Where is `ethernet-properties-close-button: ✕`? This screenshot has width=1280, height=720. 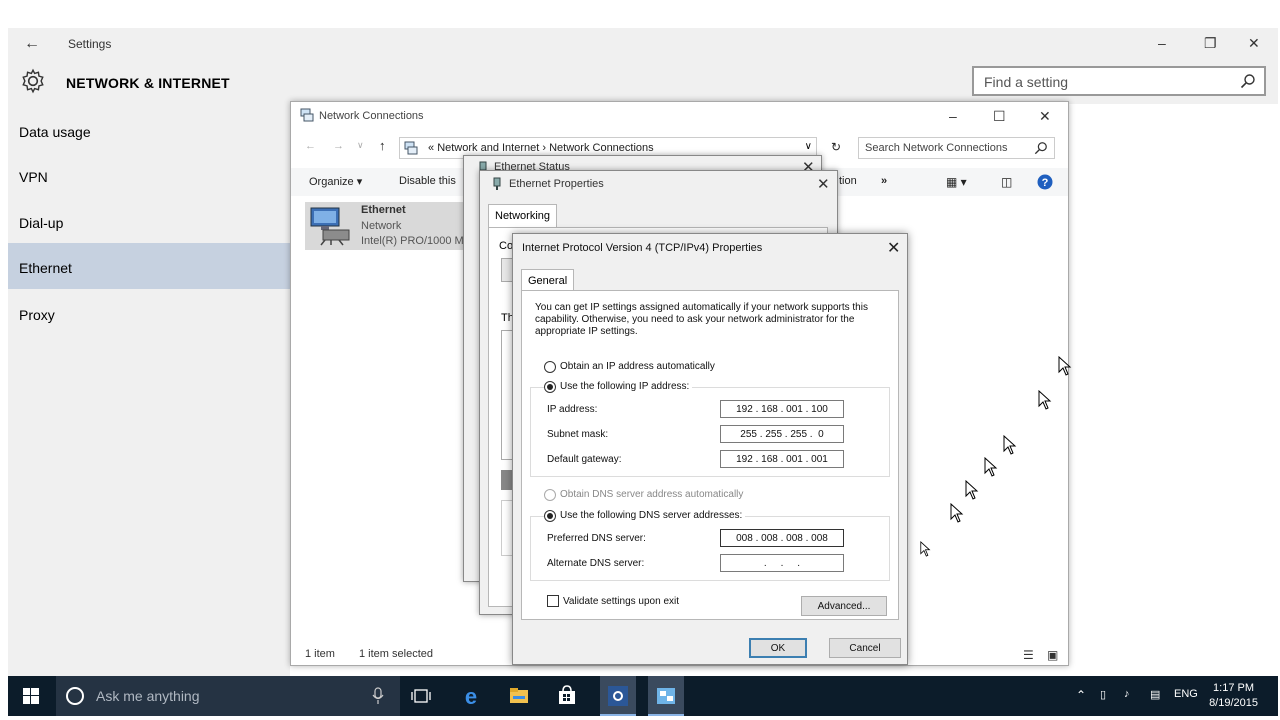 ethernet-properties-close-button: ✕ is located at coordinates (823, 184).